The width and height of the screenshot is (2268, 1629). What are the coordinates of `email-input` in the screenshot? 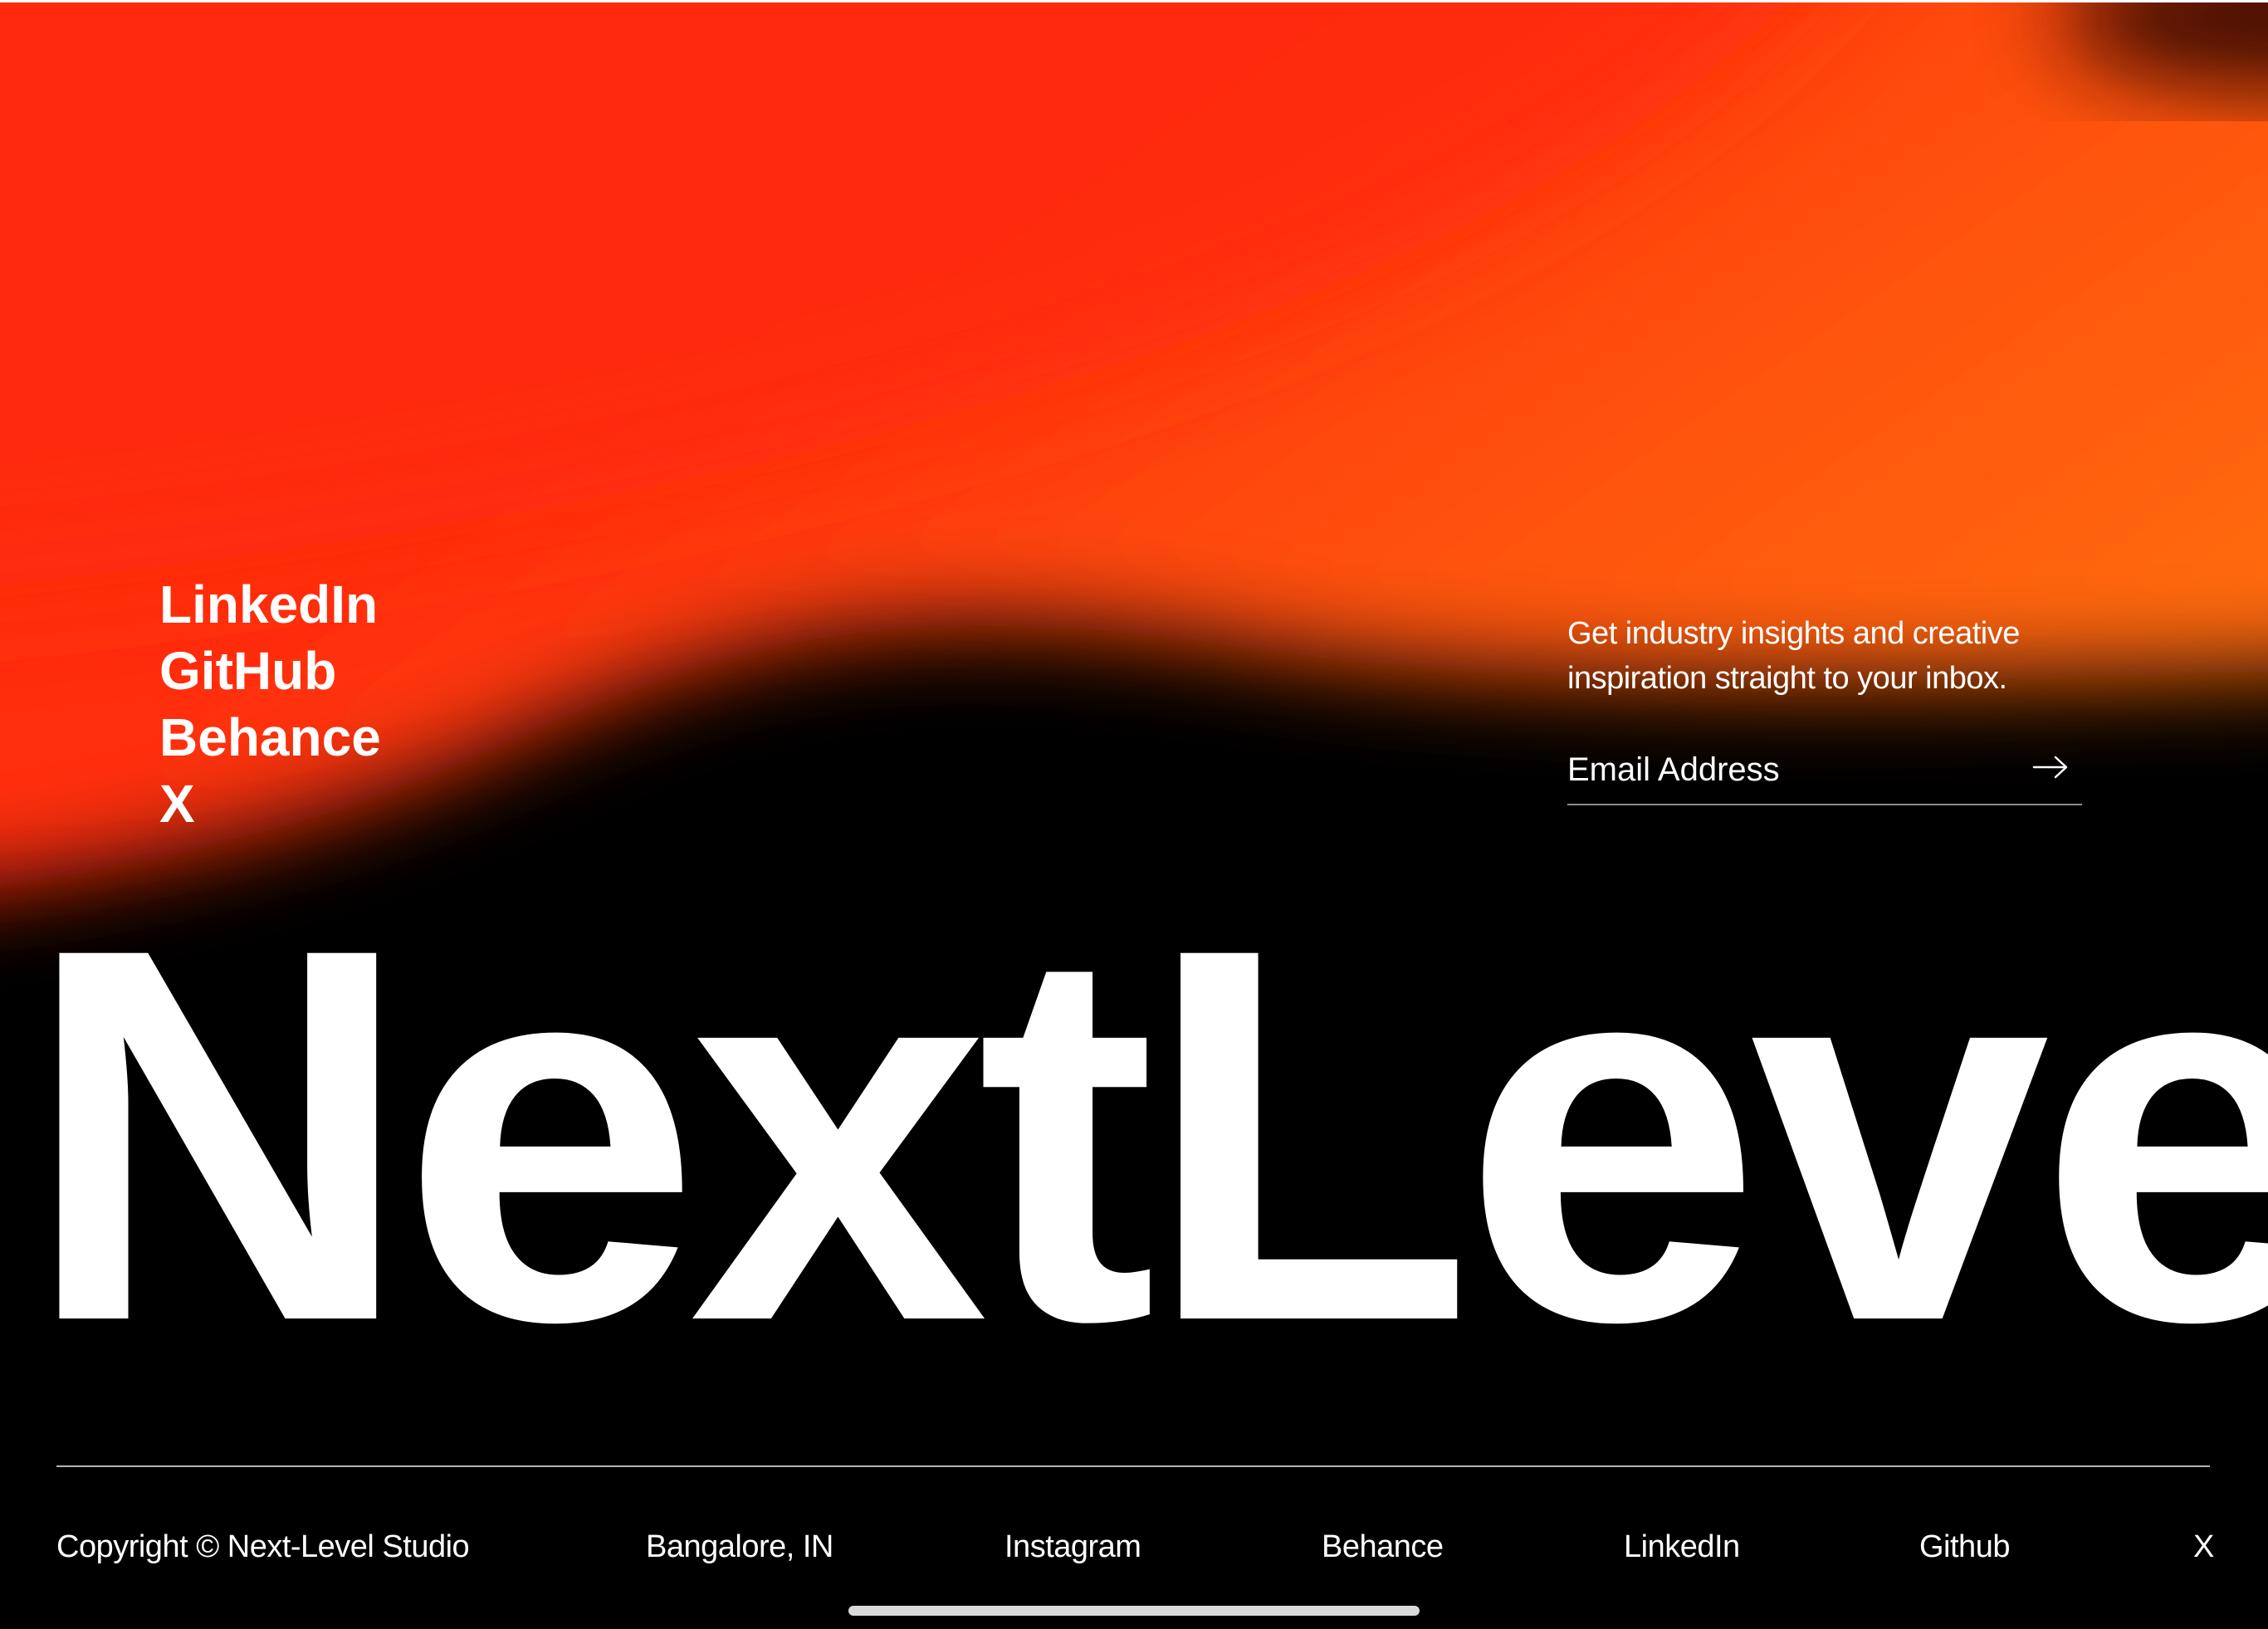 It's located at (1791, 770).